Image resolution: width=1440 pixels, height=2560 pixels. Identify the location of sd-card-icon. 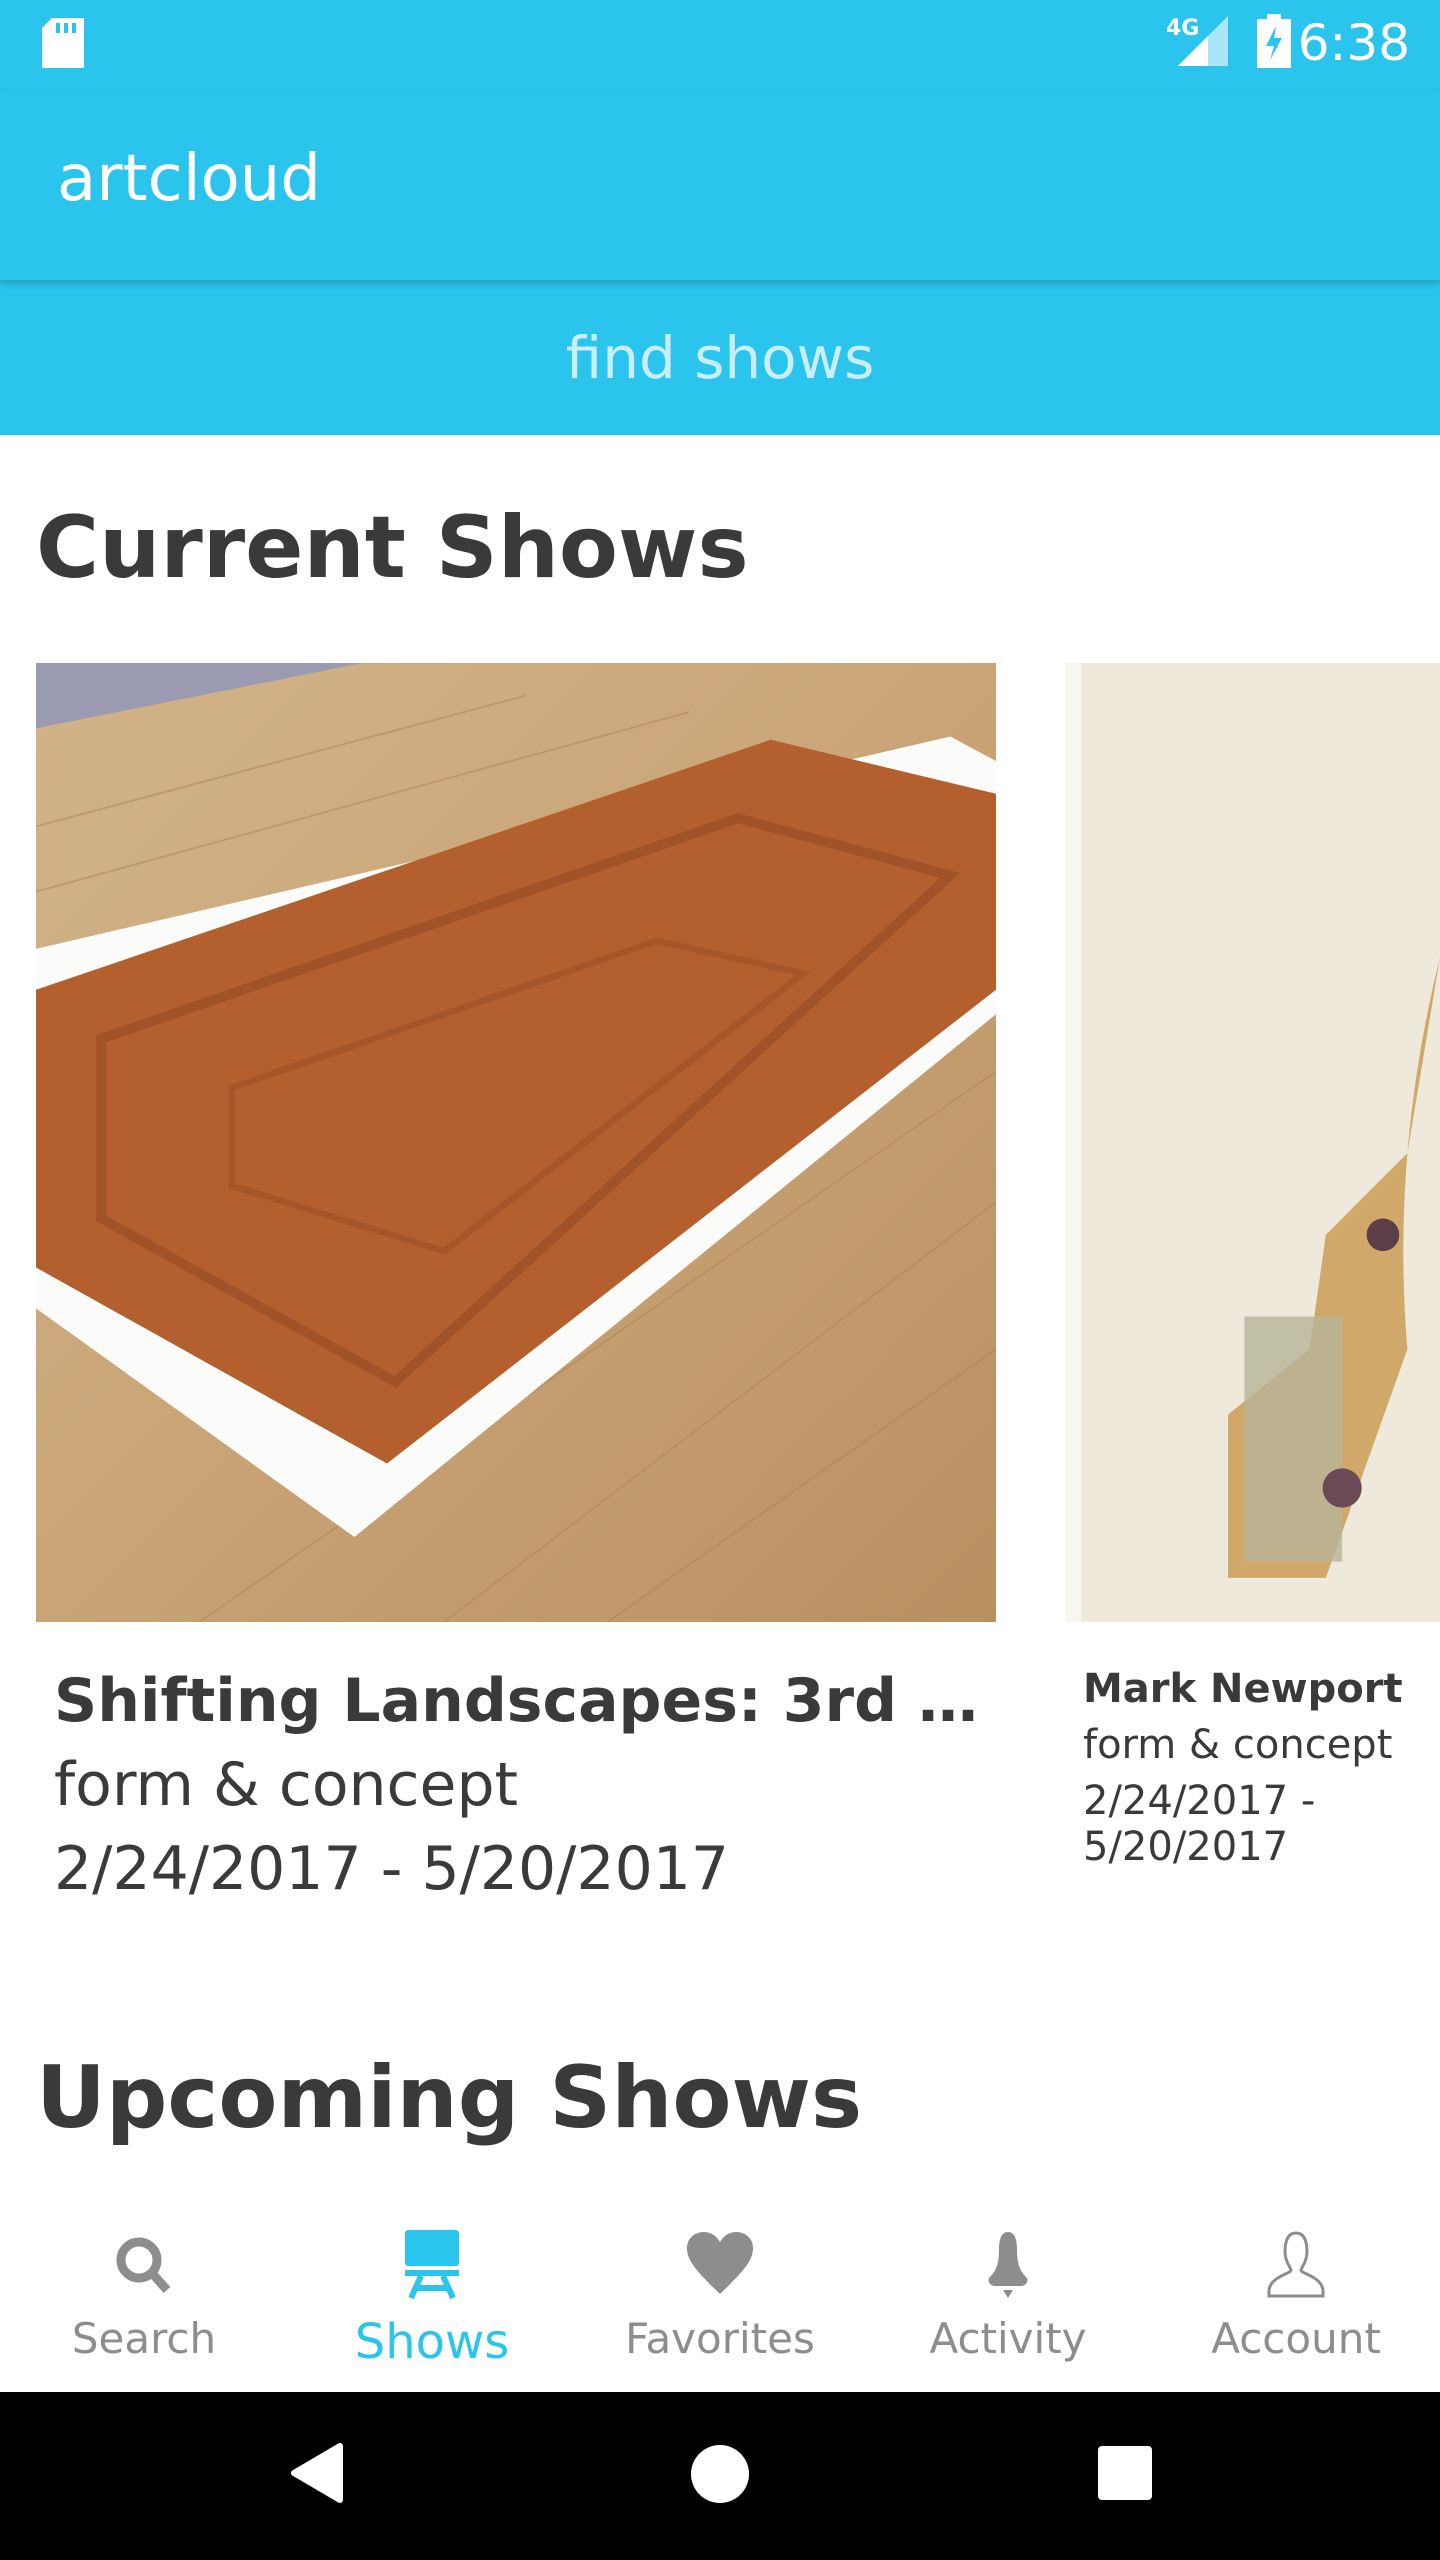
(63, 43).